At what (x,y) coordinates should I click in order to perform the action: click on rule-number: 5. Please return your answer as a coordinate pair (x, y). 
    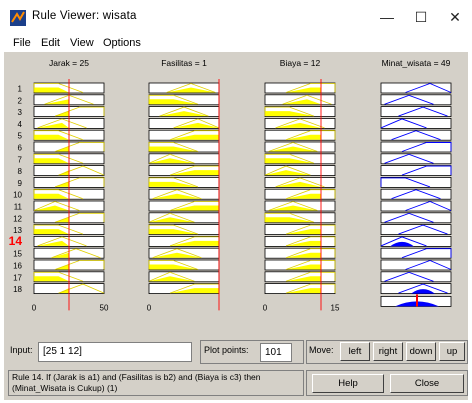
    Looking at the image, I should click on (20, 136).